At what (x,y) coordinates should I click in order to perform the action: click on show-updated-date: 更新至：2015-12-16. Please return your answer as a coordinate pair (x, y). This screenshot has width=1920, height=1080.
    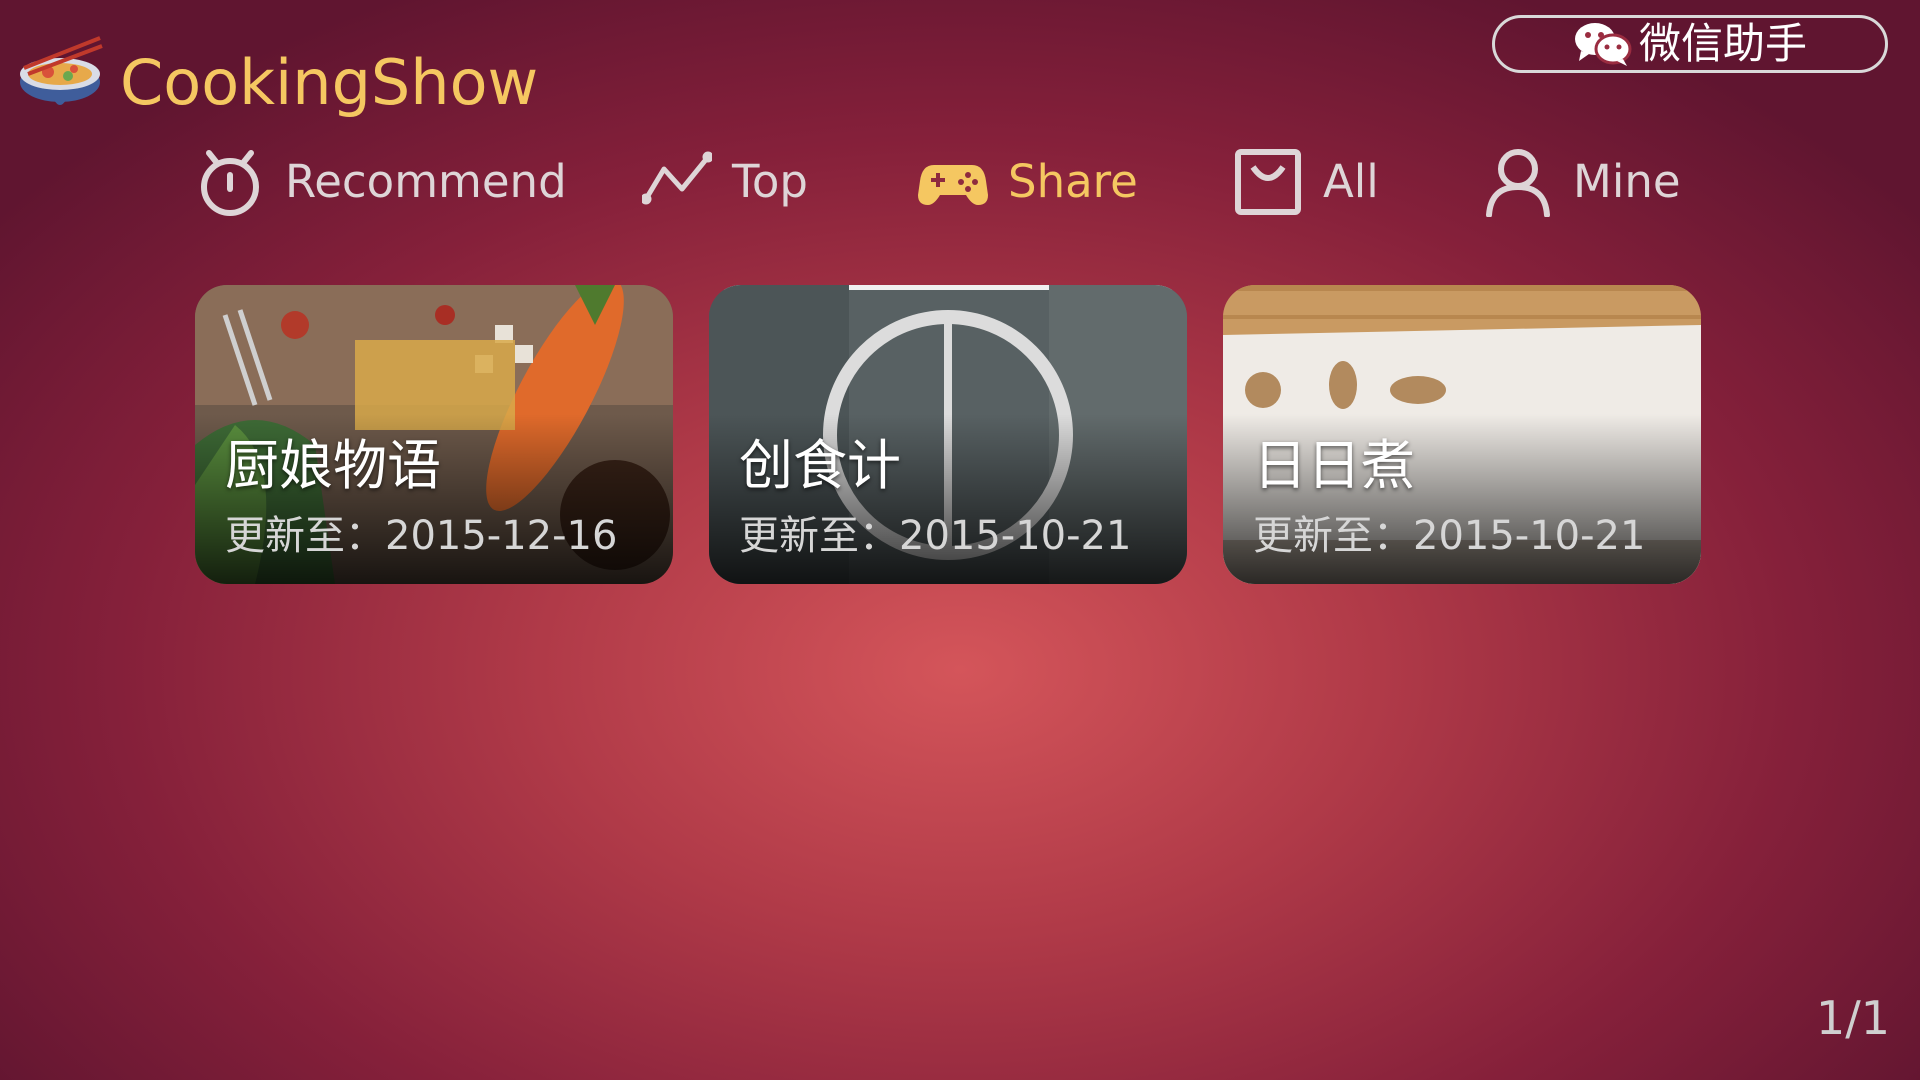
    Looking at the image, I should click on (421, 536).